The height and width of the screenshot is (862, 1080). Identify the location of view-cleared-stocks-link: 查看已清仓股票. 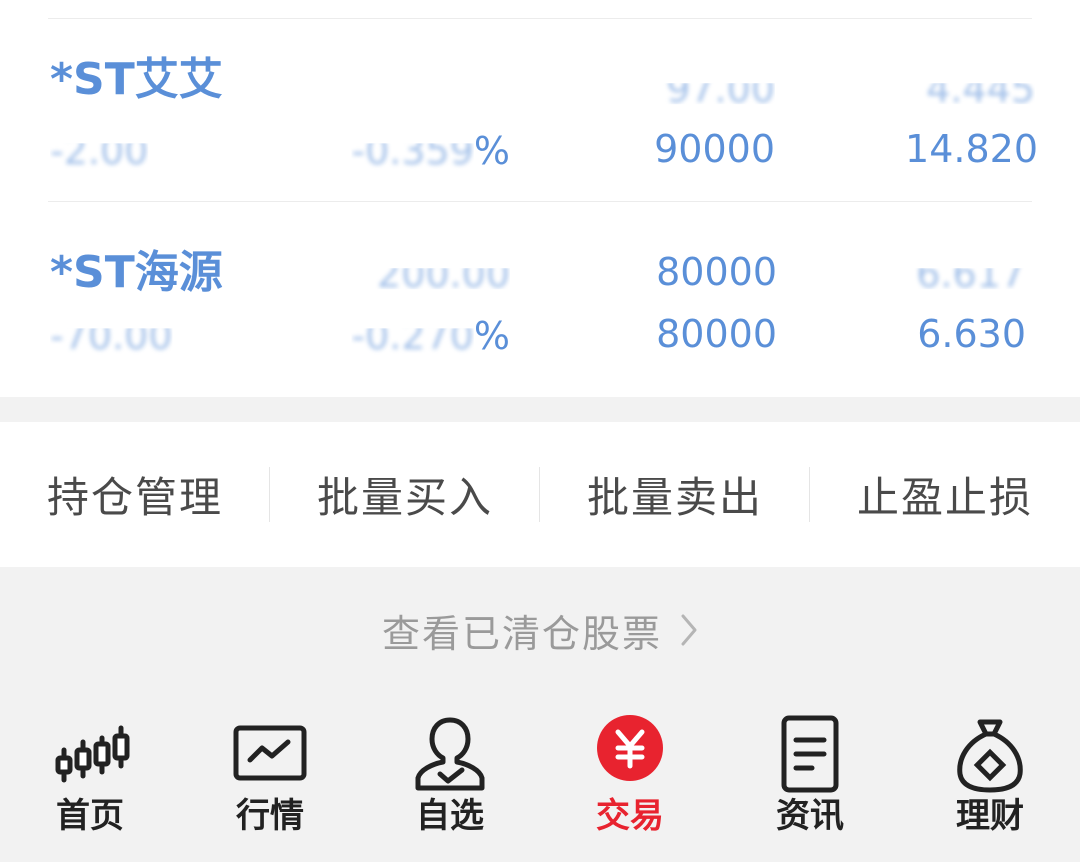
(540, 630).